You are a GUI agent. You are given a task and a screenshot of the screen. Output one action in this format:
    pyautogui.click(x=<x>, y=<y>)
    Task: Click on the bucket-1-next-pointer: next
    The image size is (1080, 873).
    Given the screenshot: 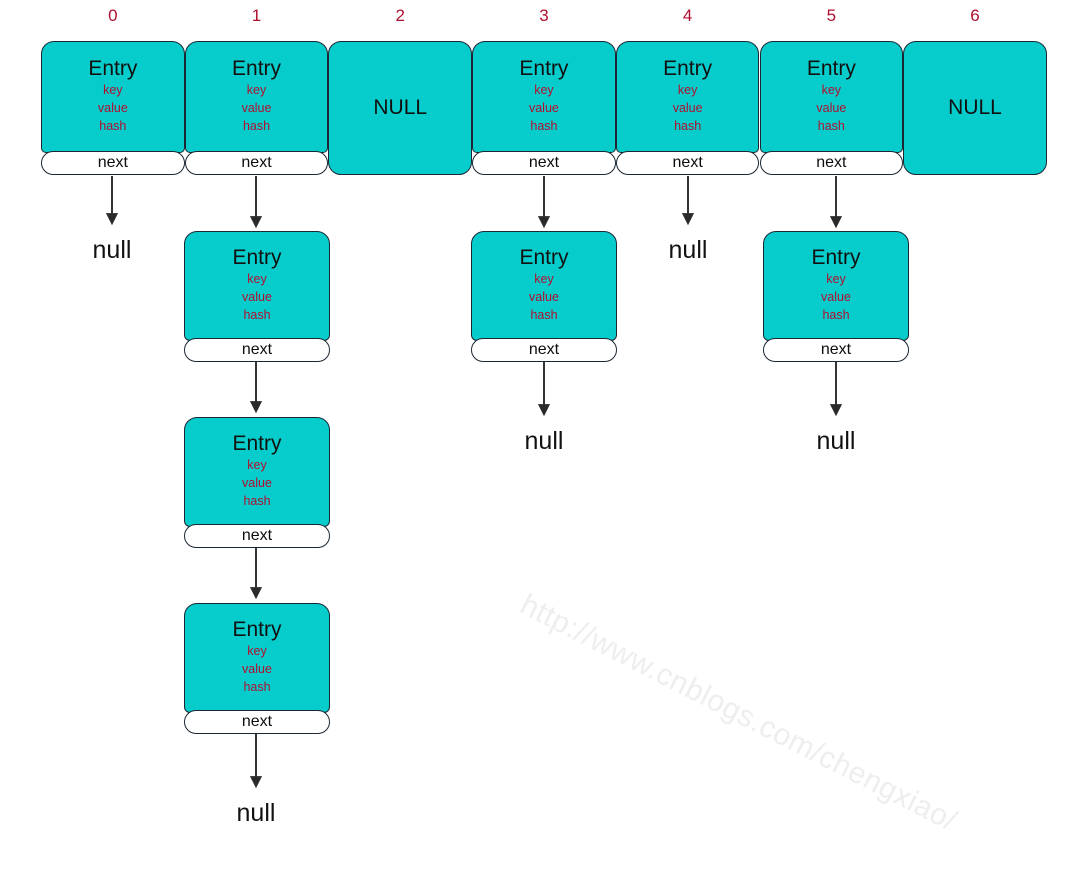 What is the action you would take?
    pyautogui.click(x=256, y=163)
    